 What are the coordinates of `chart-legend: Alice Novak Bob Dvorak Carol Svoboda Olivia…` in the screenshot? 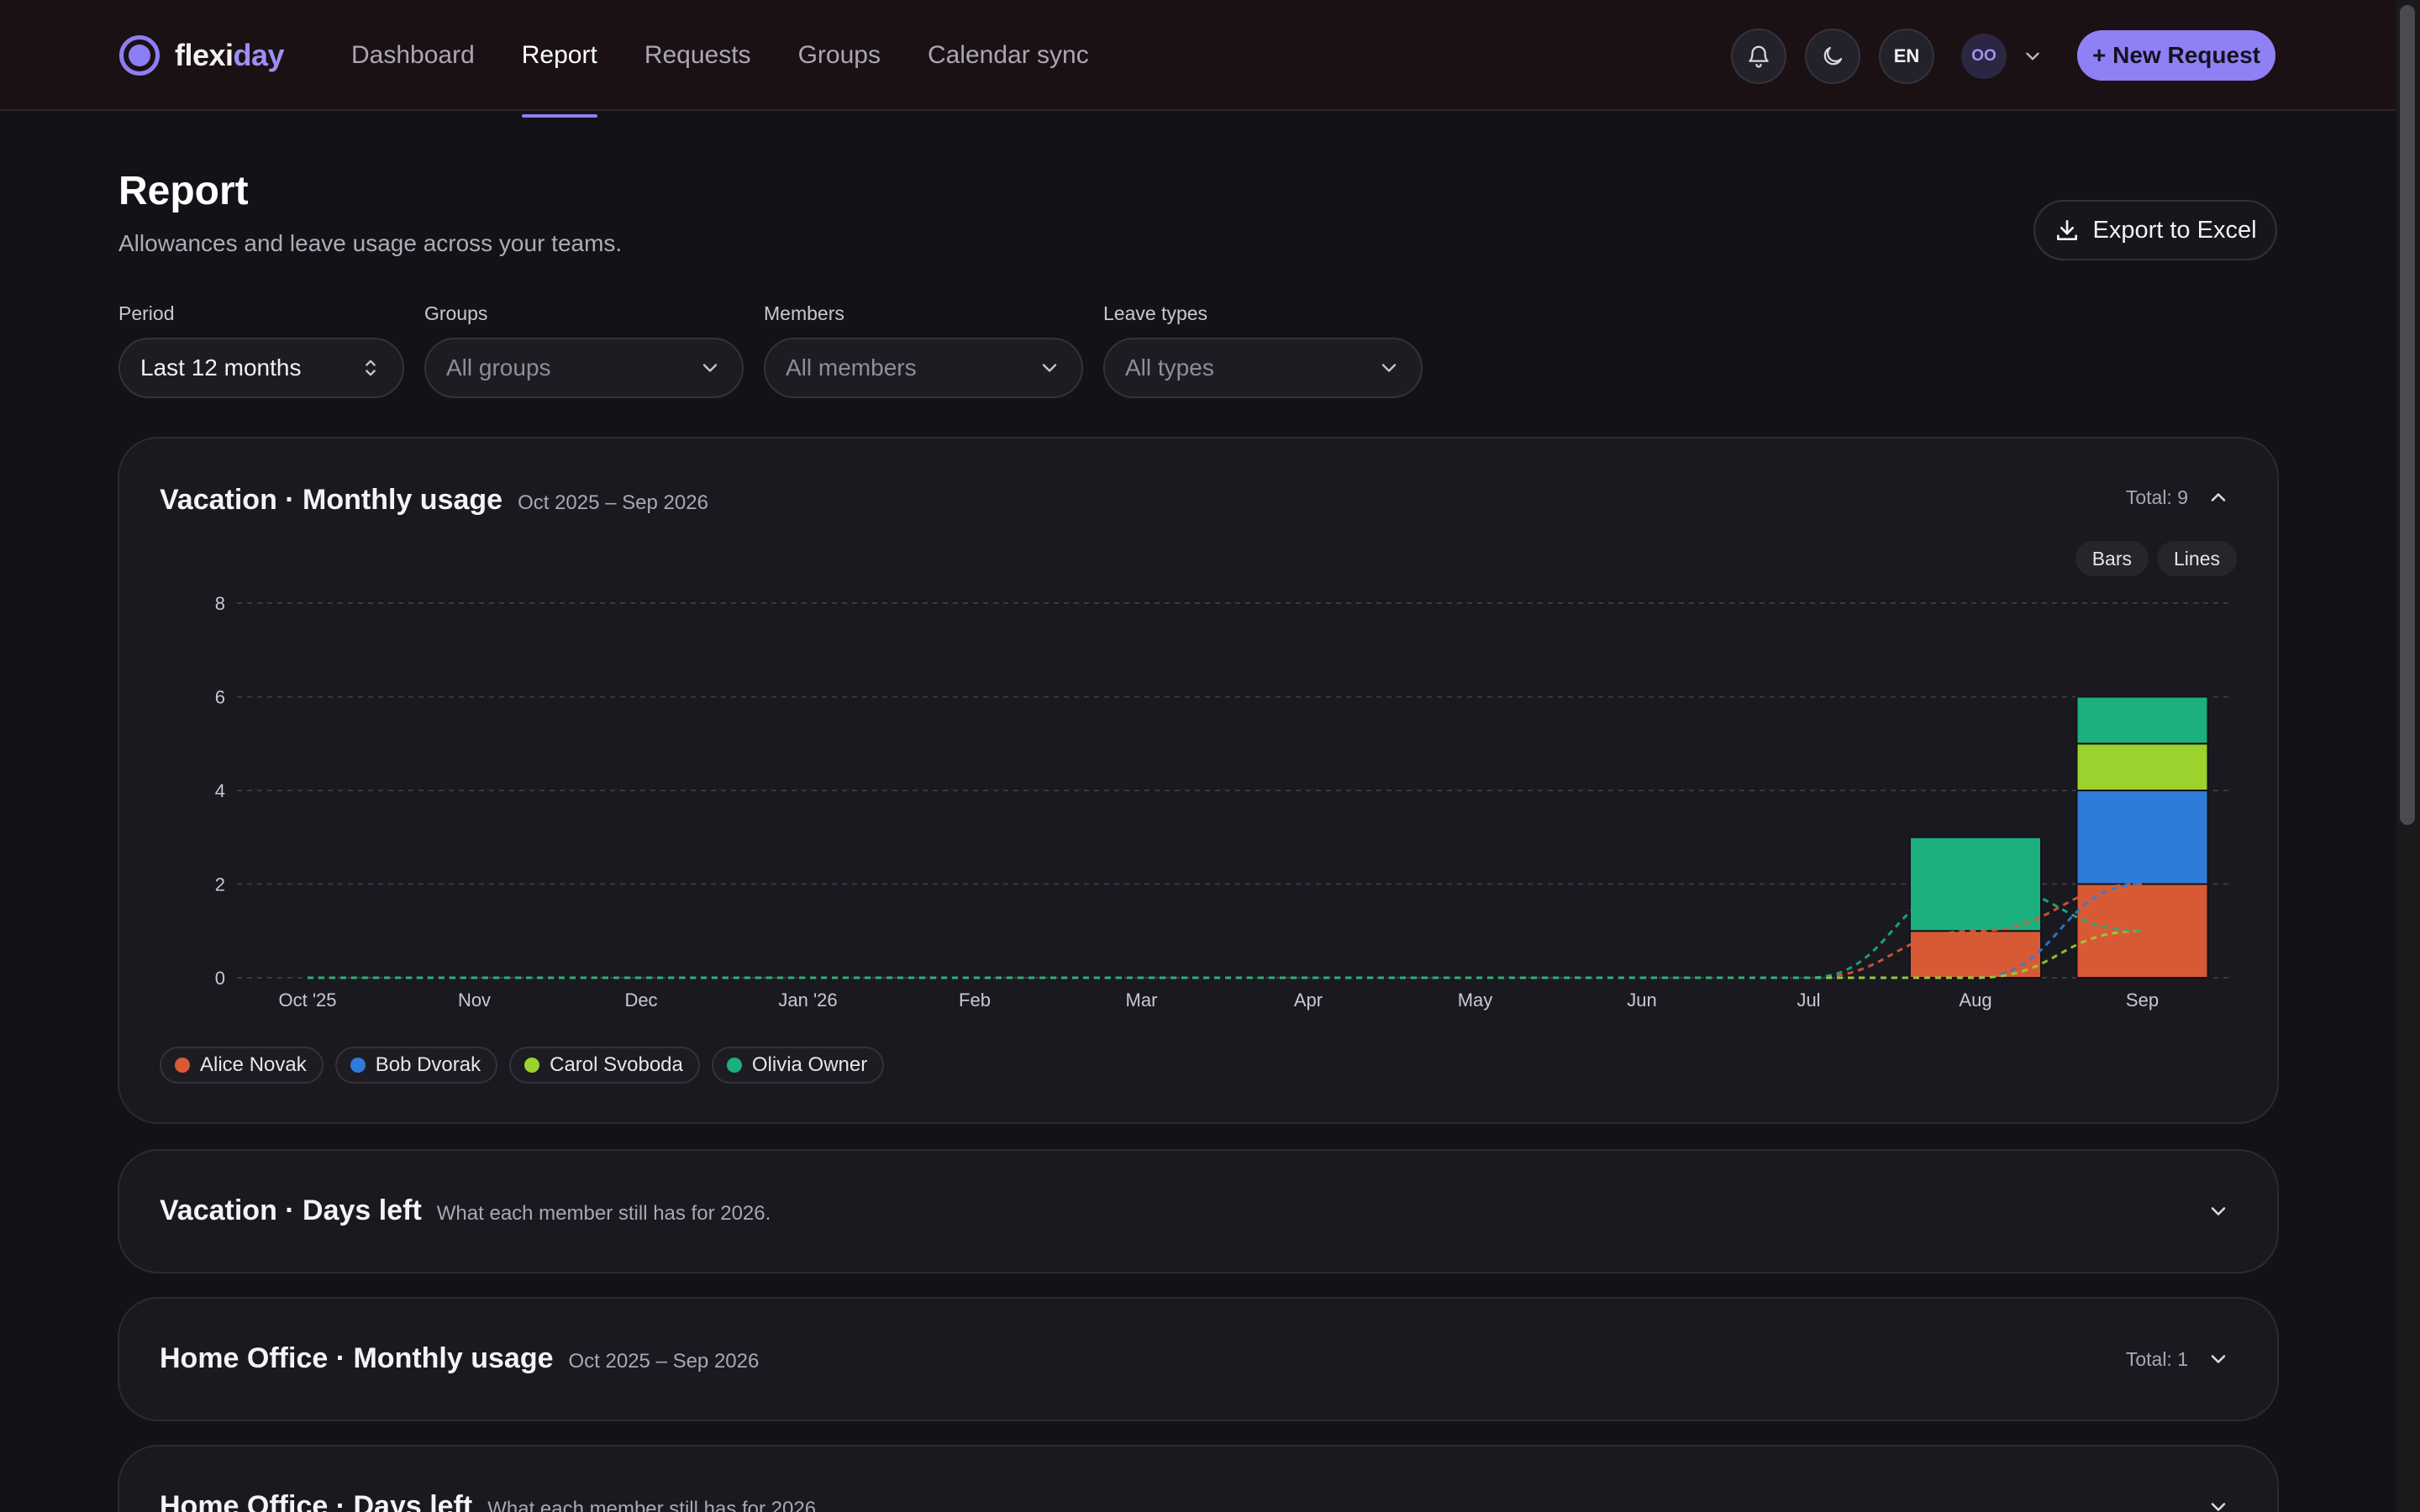 It's located at (528, 1065).